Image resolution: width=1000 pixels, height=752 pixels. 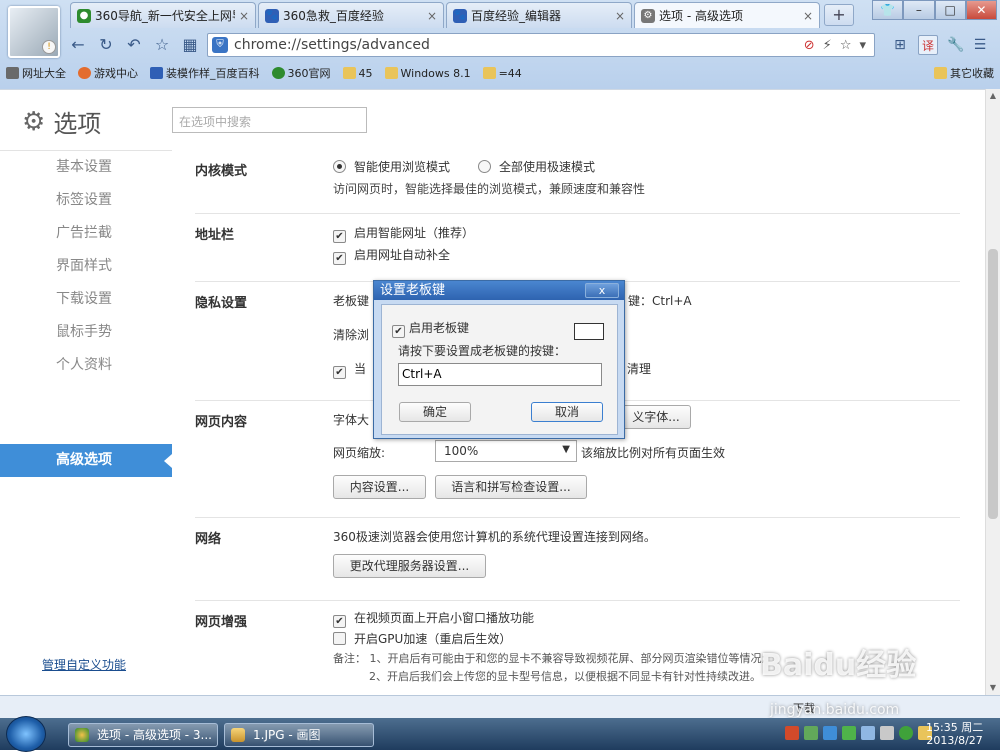 I want to click on manage-custom-link: 管理自定义功能, so click(x=84, y=664).